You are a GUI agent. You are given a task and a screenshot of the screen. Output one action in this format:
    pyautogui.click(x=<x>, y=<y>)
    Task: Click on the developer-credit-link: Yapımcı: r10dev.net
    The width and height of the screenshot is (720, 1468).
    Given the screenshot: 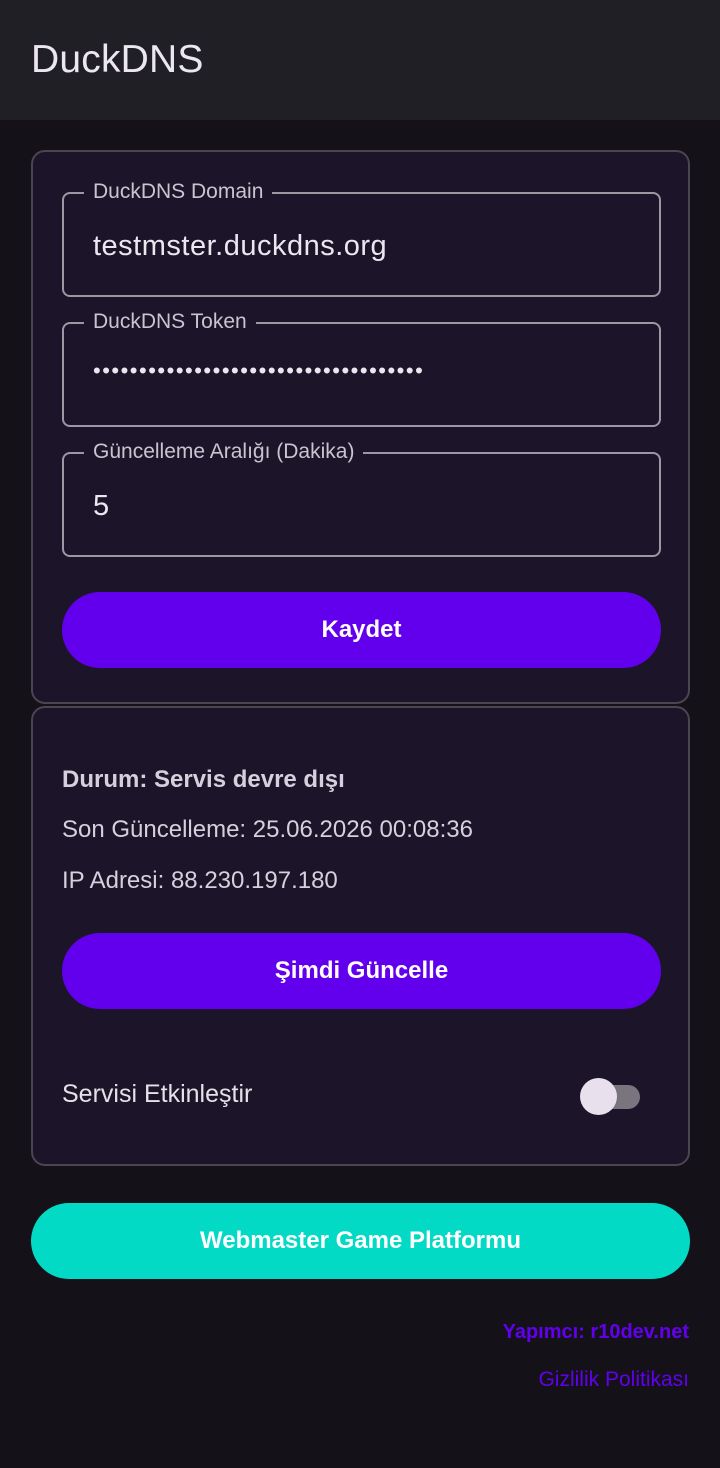 What is the action you would take?
    pyautogui.click(x=596, y=1332)
    